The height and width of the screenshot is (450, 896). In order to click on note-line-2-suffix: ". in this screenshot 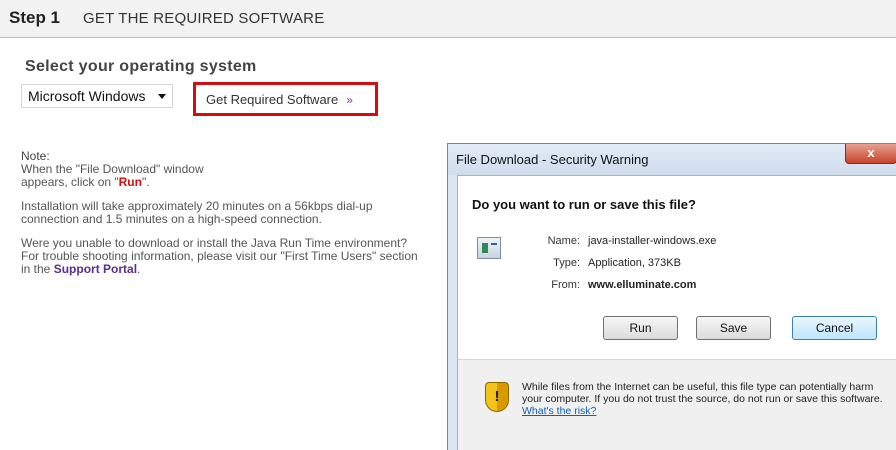, I will do `click(145, 182)`.